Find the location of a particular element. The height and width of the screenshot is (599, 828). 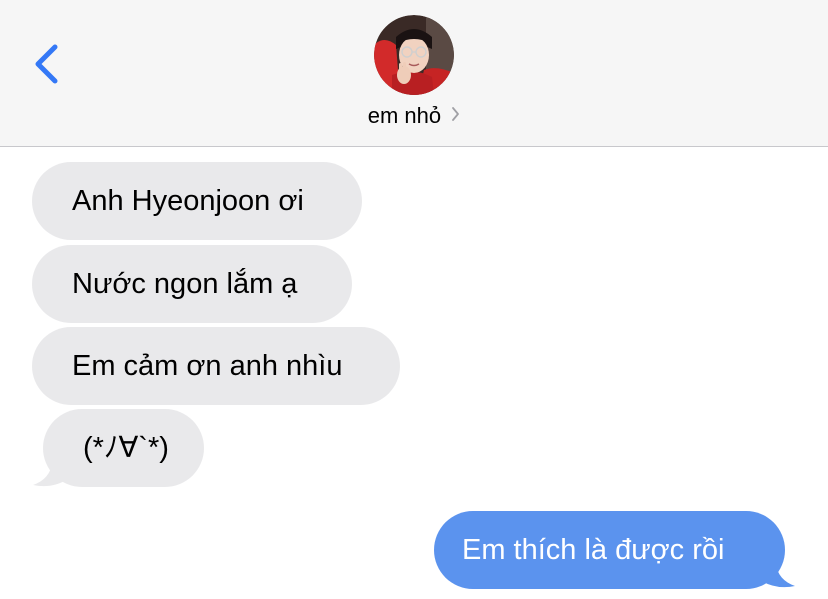

contact-name-button: em nhỏ is located at coordinates (414, 116).